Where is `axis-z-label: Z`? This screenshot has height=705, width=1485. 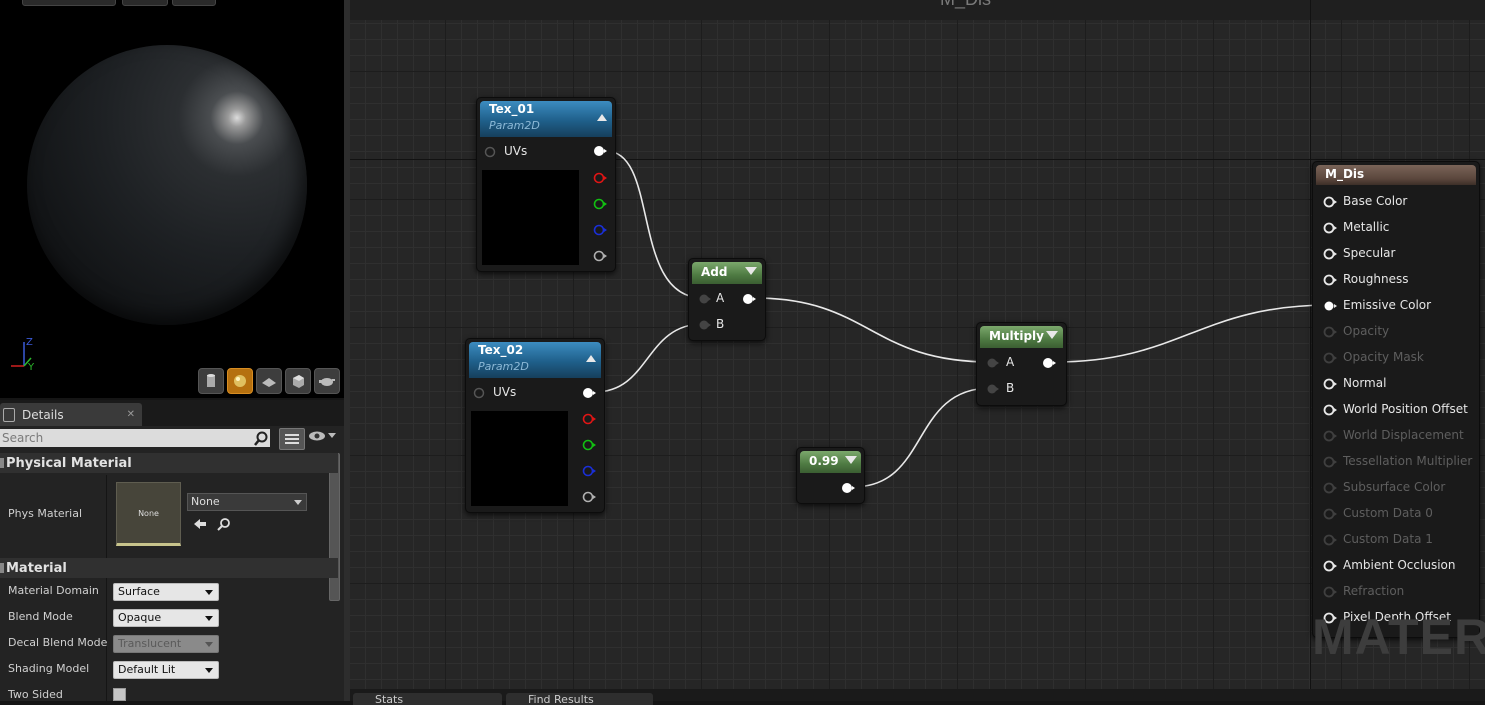 axis-z-label: Z is located at coordinates (29, 342).